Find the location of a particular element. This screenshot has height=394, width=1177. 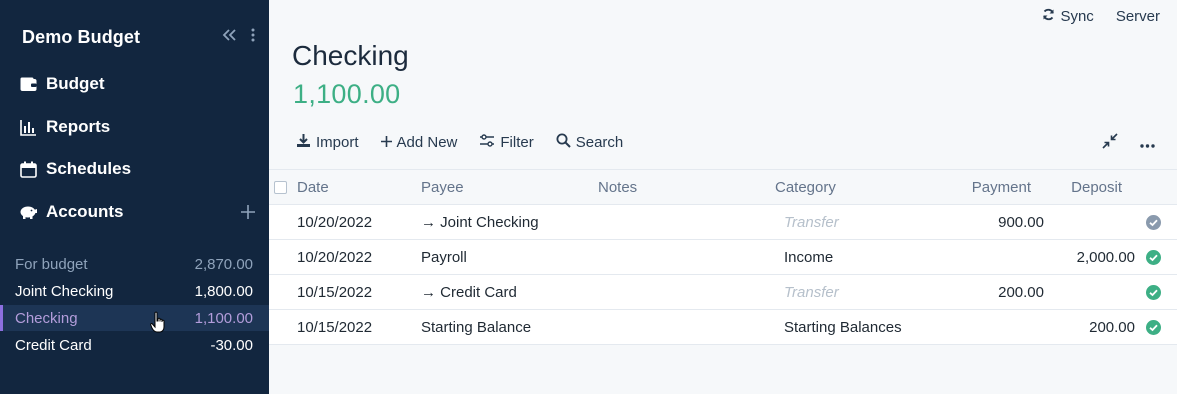

toolbar: Import Add New Filter Search is located at coordinates (459, 142).